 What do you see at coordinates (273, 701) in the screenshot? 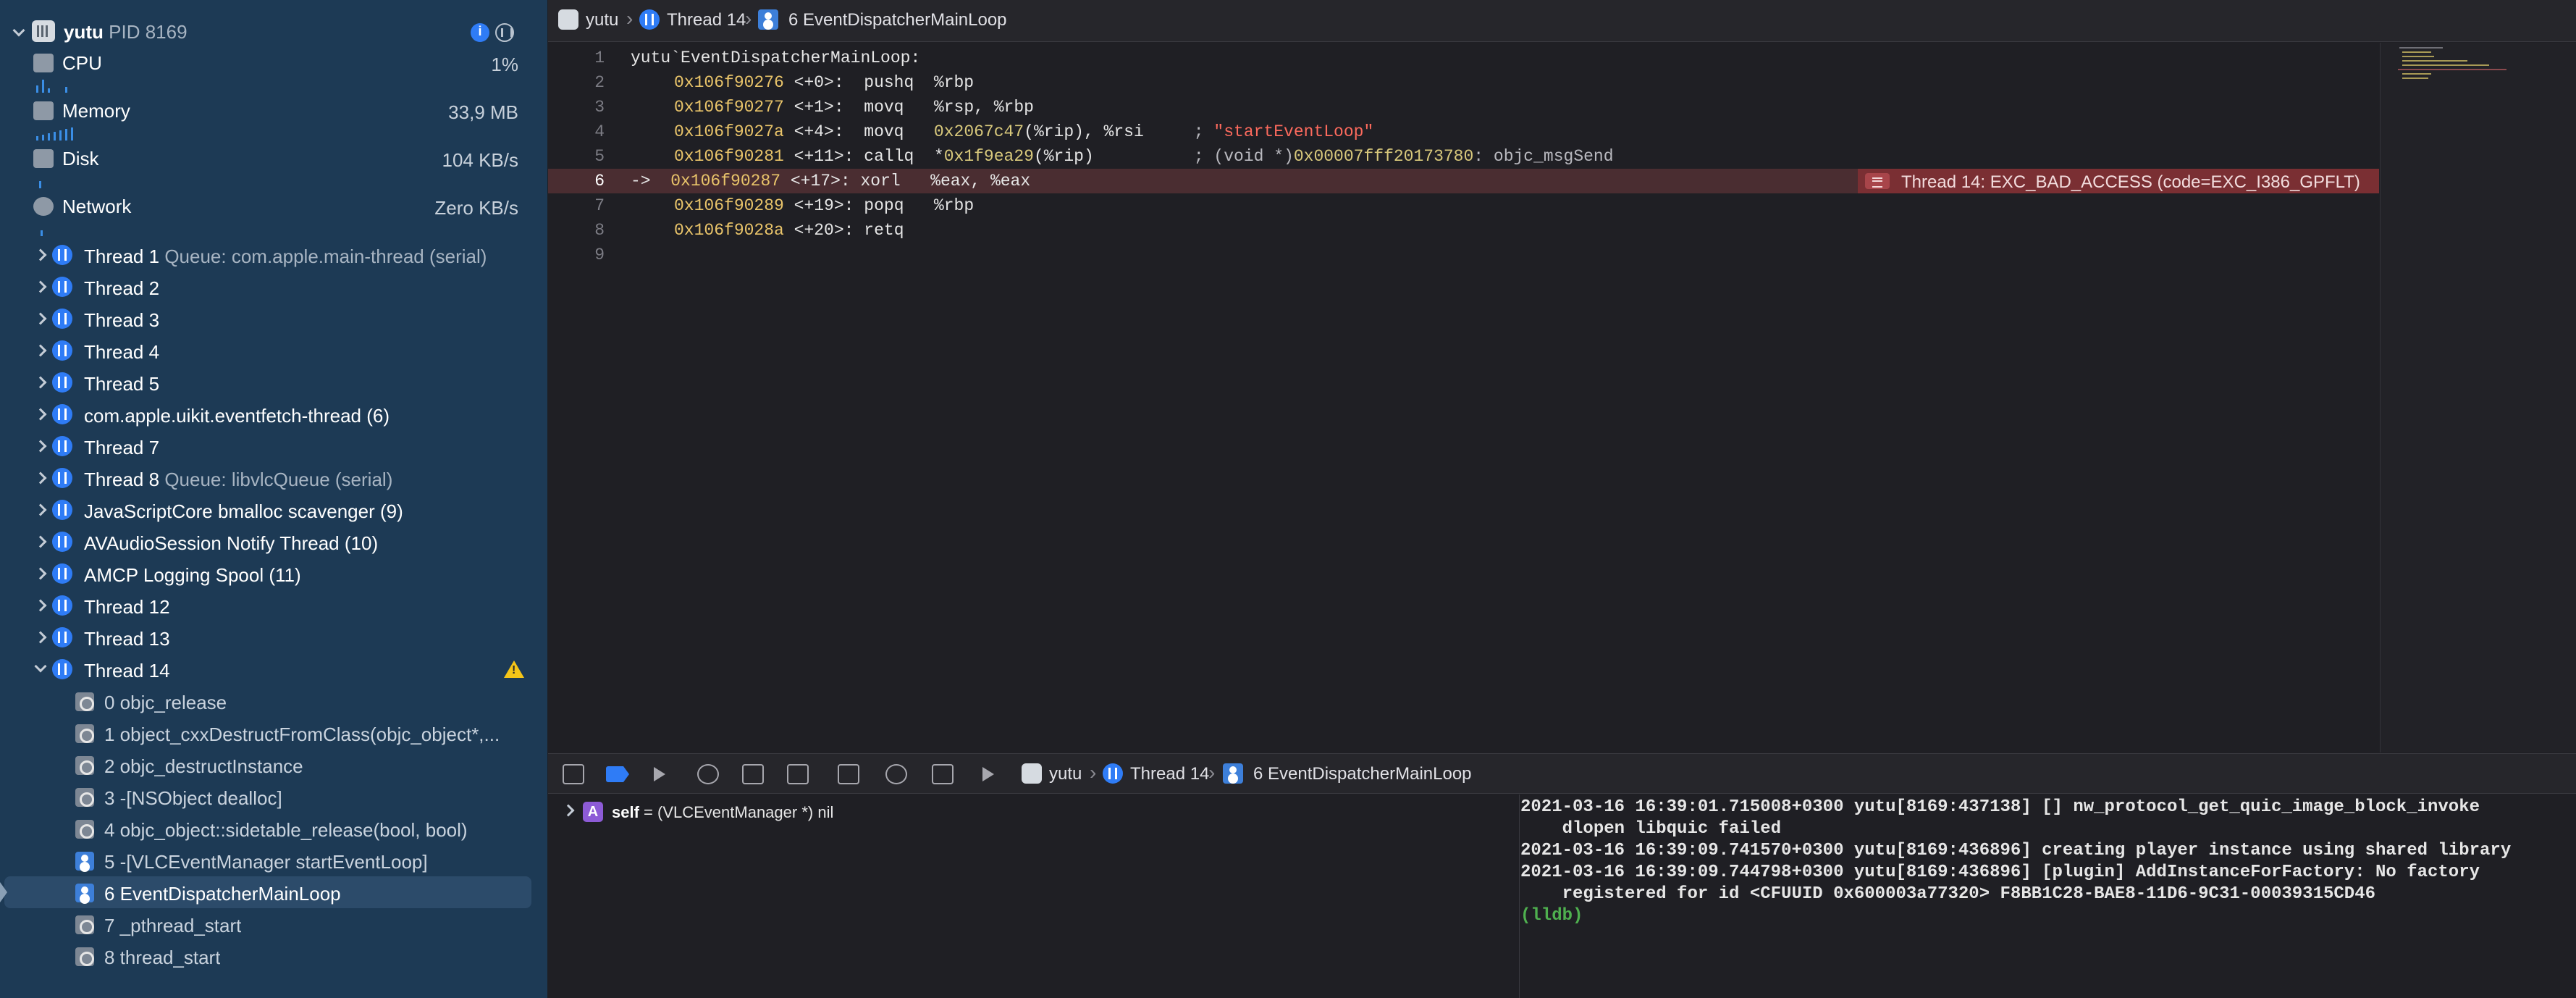
I see `stack-frame: 0 objc_release` at bounding box center [273, 701].